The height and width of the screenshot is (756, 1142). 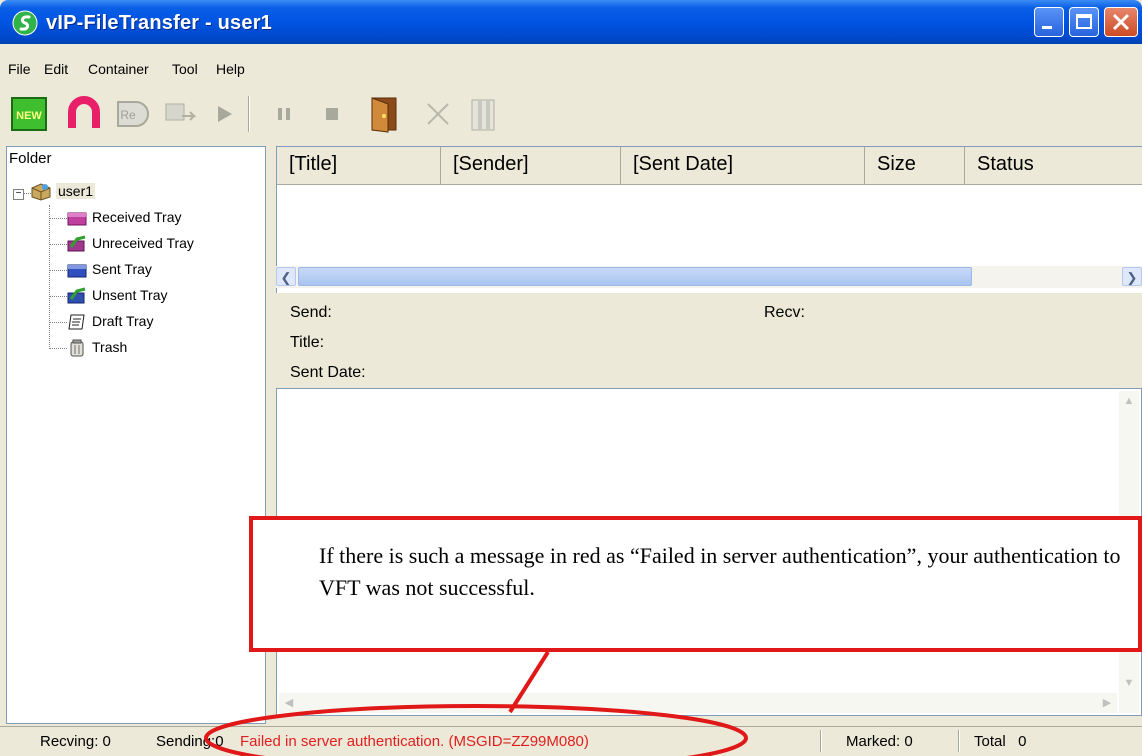 What do you see at coordinates (1000, 741) in the screenshot?
I see `status-total: Total 0` at bounding box center [1000, 741].